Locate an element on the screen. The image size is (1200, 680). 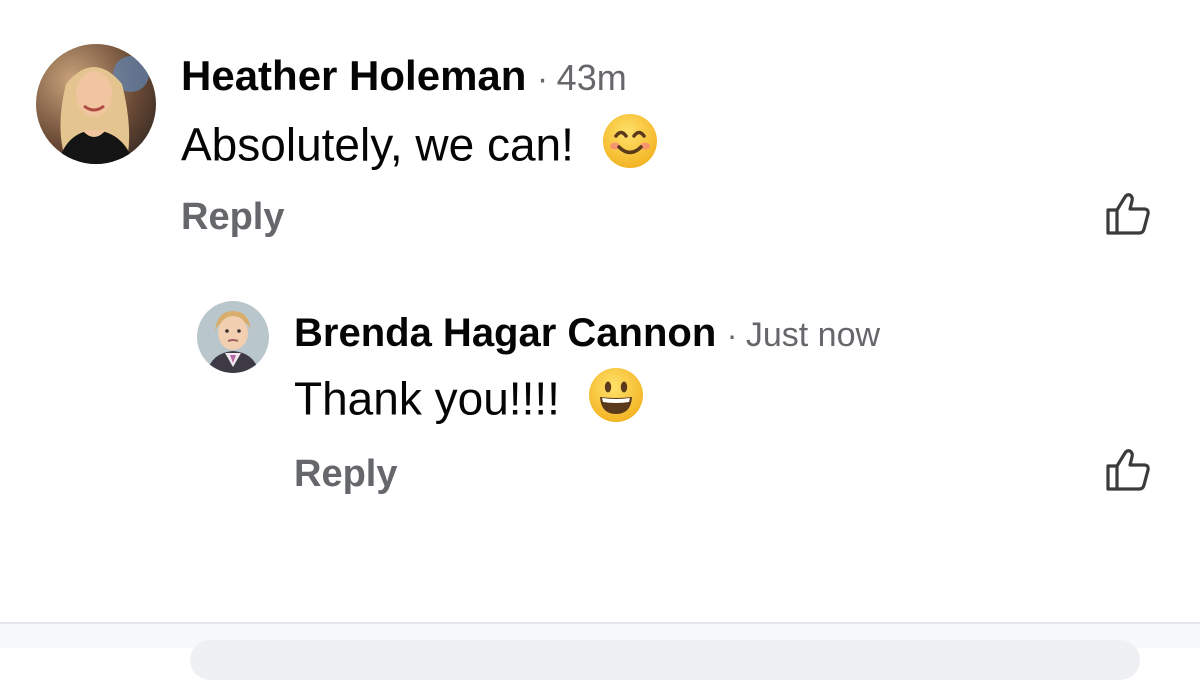
comment-header: Heather Holeman · 43m is located at coordinates (404, 76).